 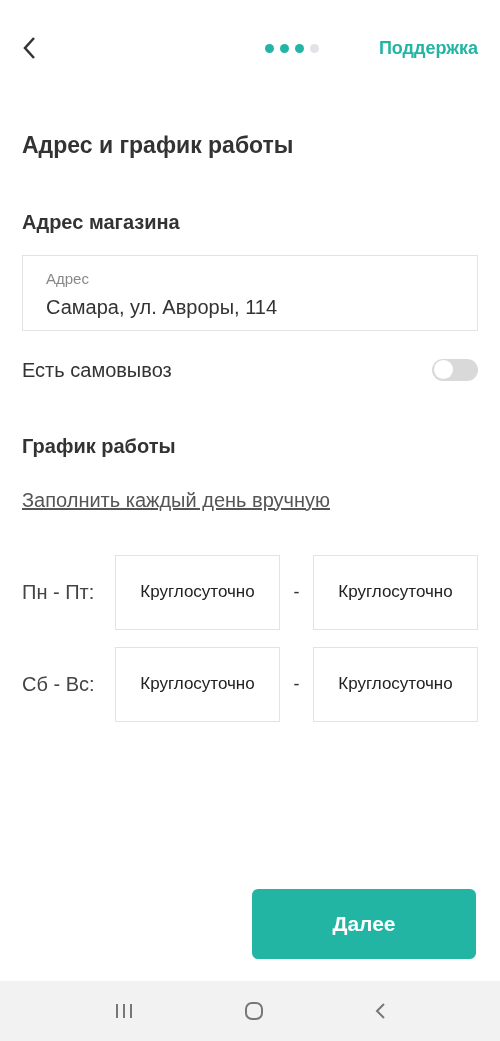 I want to click on pickup-toggle, so click(x=455, y=369).